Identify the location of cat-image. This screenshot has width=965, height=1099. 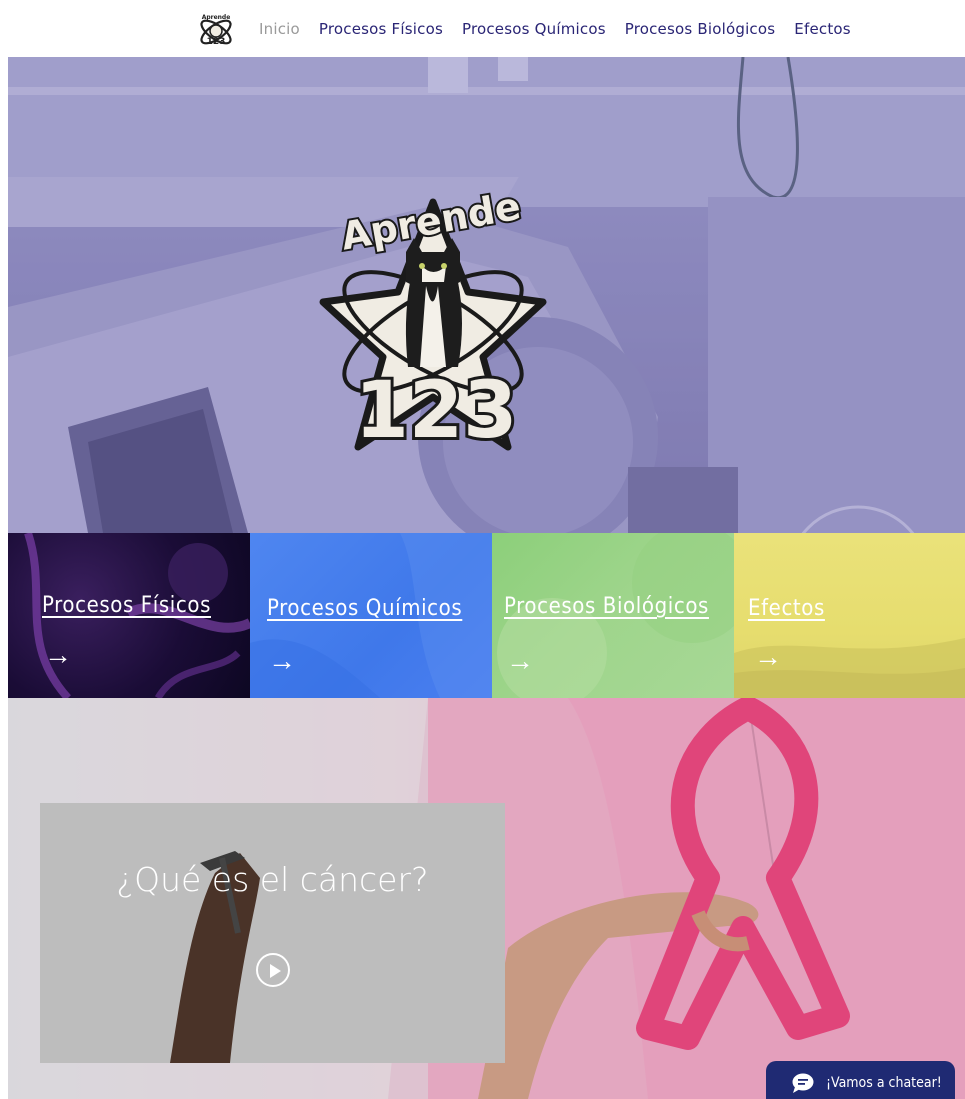
(433, 302).